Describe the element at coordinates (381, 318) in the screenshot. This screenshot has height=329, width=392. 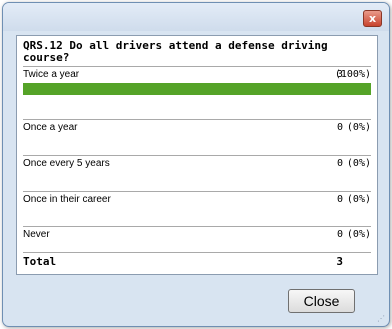
I see `resize-grip-icon: ⋰` at that location.